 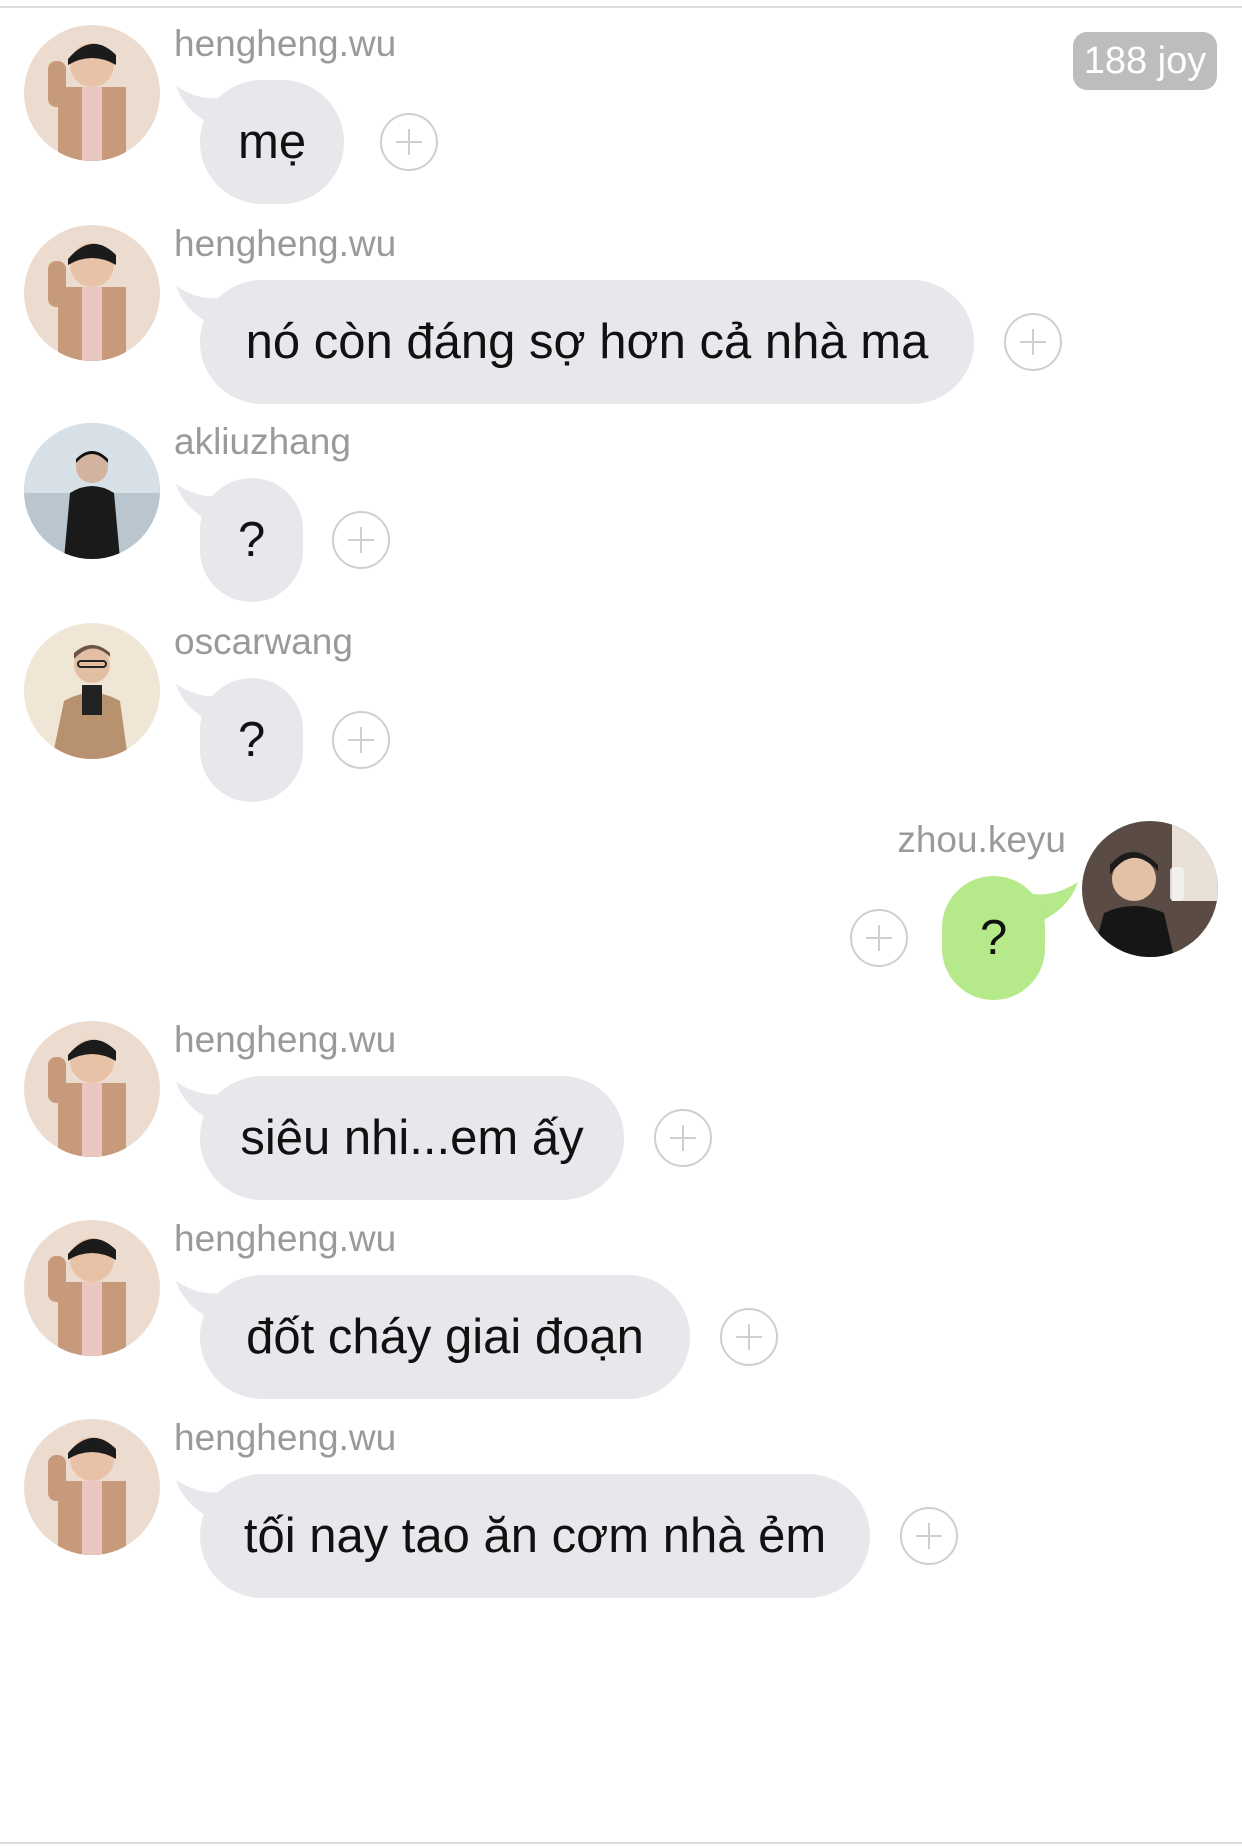 I want to click on chat-message: akliuzhang ?, so click(x=621, y=500).